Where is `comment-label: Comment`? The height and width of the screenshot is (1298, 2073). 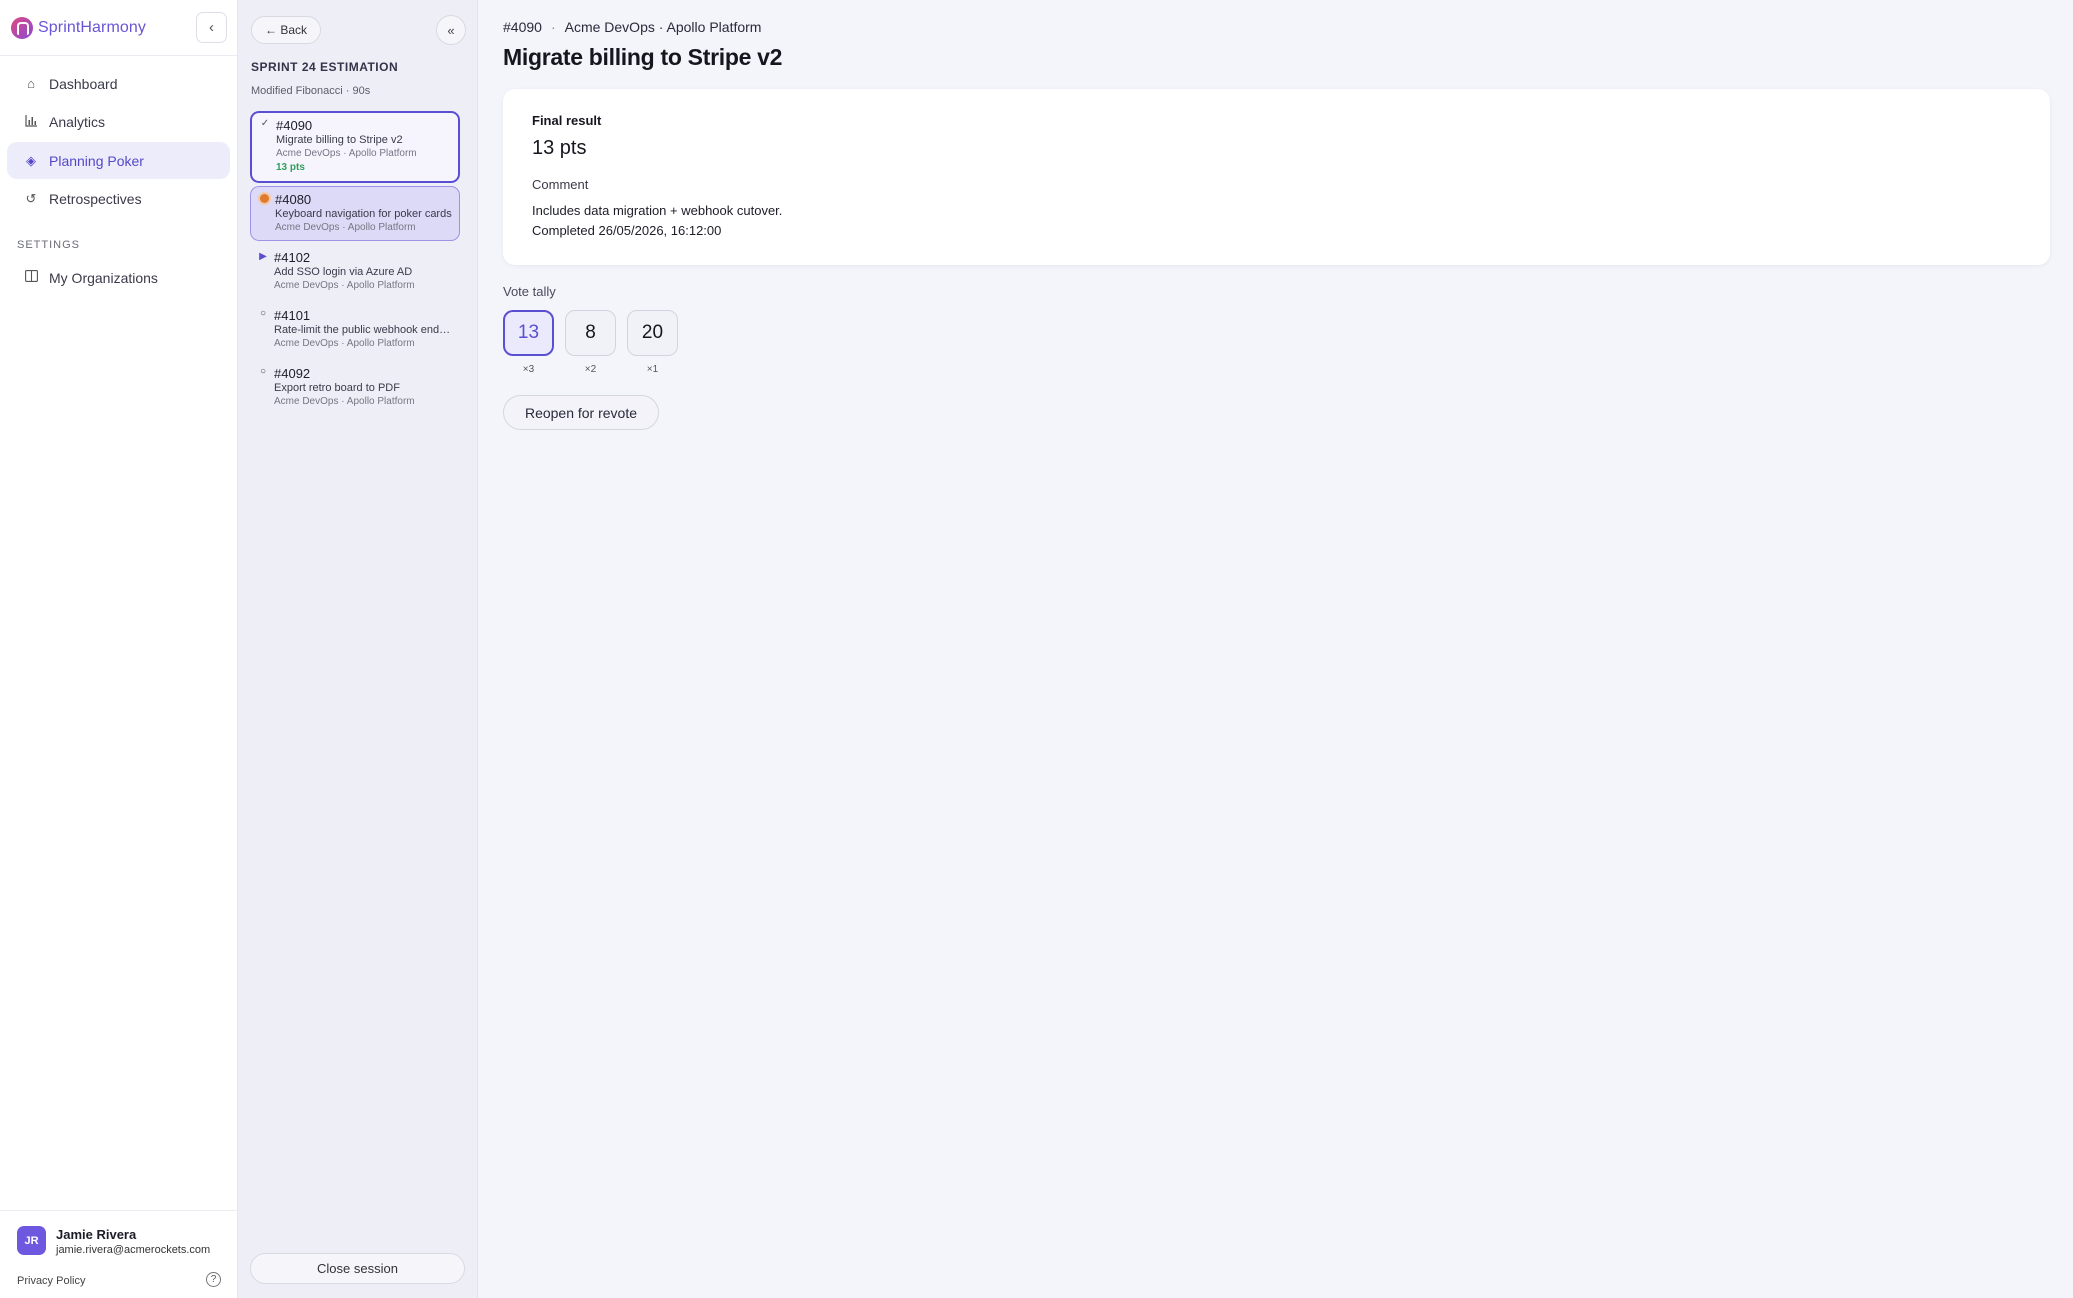 comment-label: Comment is located at coordinates (560, 184).